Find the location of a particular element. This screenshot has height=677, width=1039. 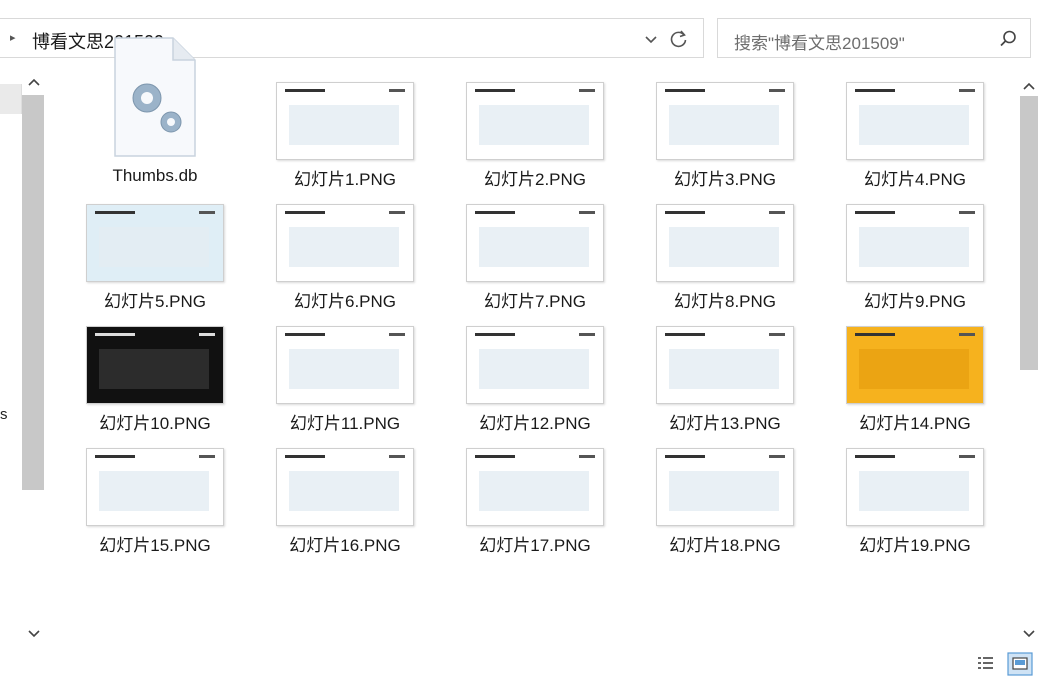

file-item: 幻灯片5.PNG is located at coordinates (155, 261).